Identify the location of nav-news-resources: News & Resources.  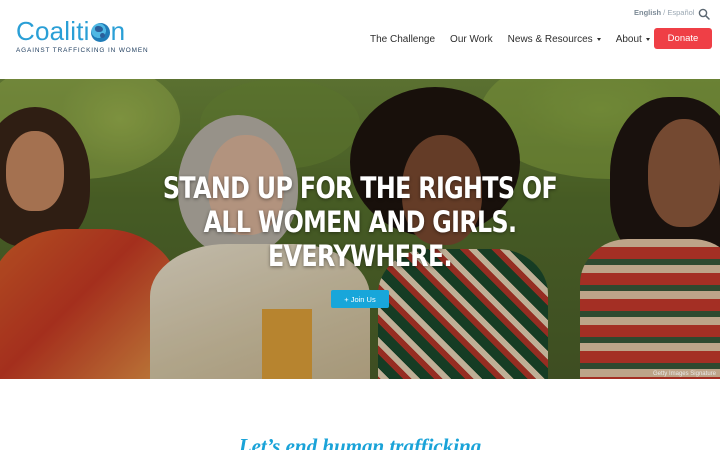
(554, 39).